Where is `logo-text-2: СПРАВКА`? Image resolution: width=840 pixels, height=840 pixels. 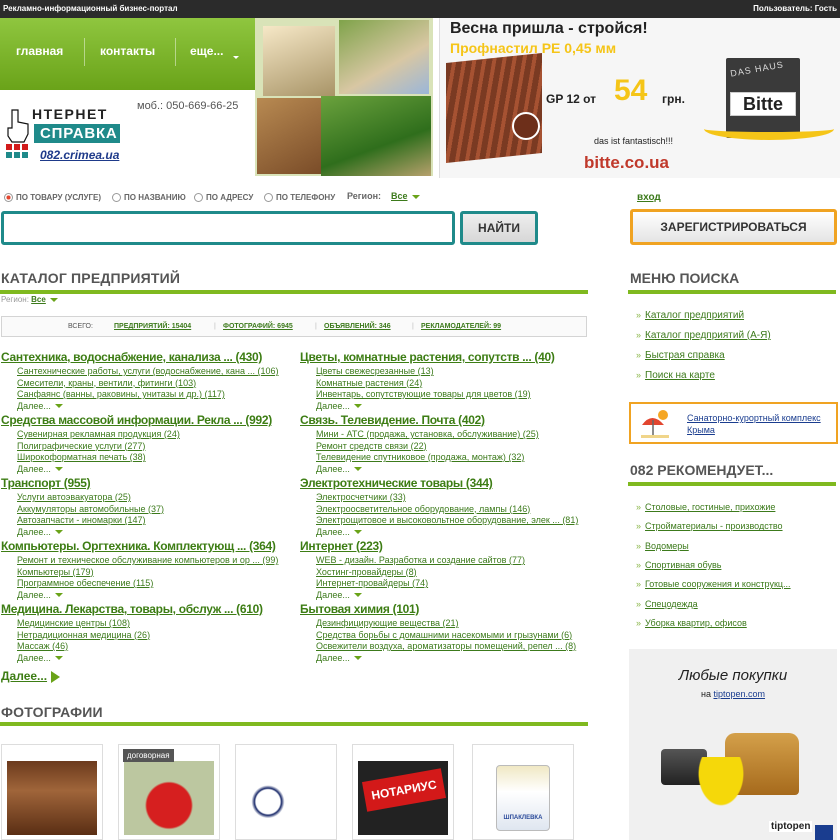 logo-text-2: СПРАВКА is located at coordinates (79, 133).